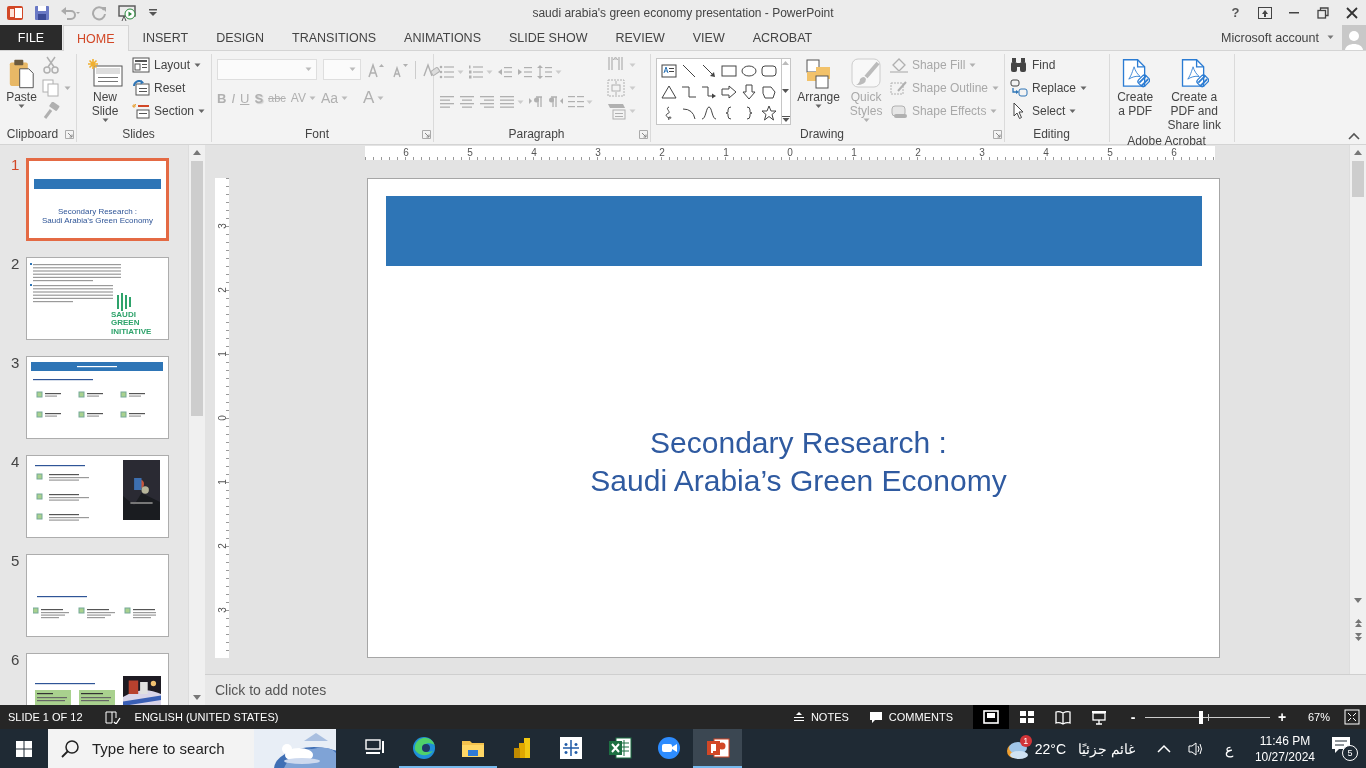 Image resolution: width=1366 pixels, height=768 pixels. I want to click on slide-number: 2, so click(15, 263).